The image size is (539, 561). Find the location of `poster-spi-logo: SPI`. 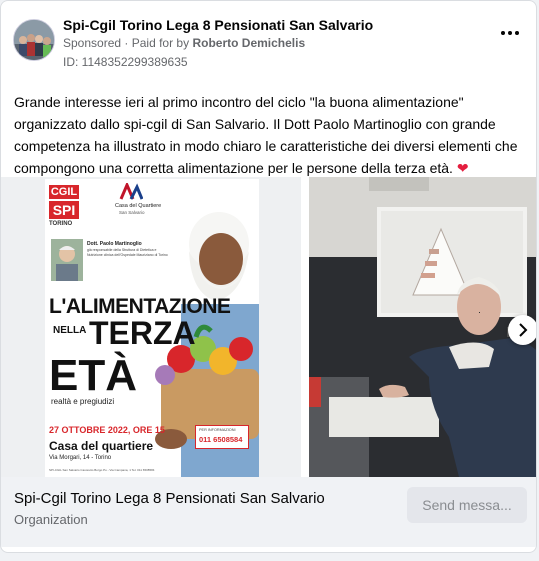

poster-spi-logo: SPI is located at coordinates (64, 210).